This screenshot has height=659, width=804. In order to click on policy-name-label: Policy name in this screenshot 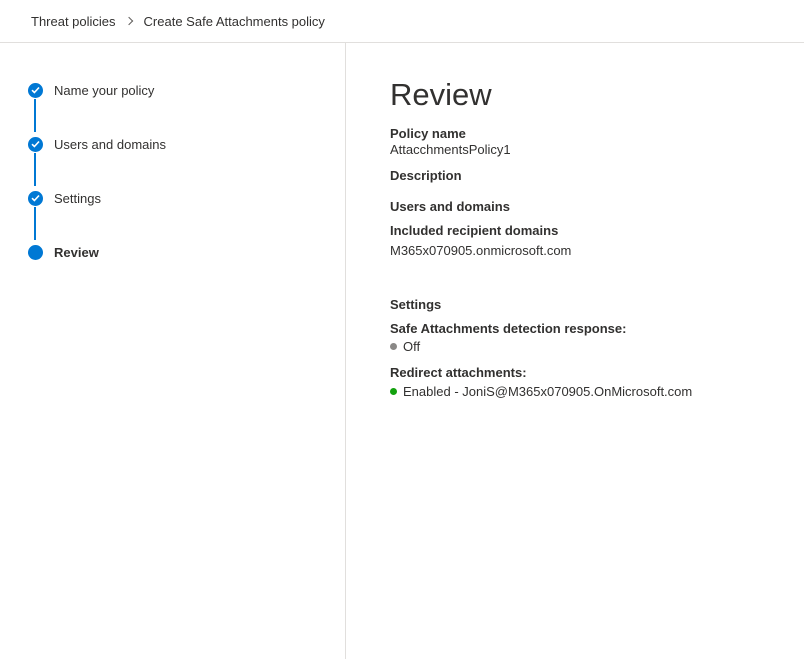, I will do `click(428, 133)`.